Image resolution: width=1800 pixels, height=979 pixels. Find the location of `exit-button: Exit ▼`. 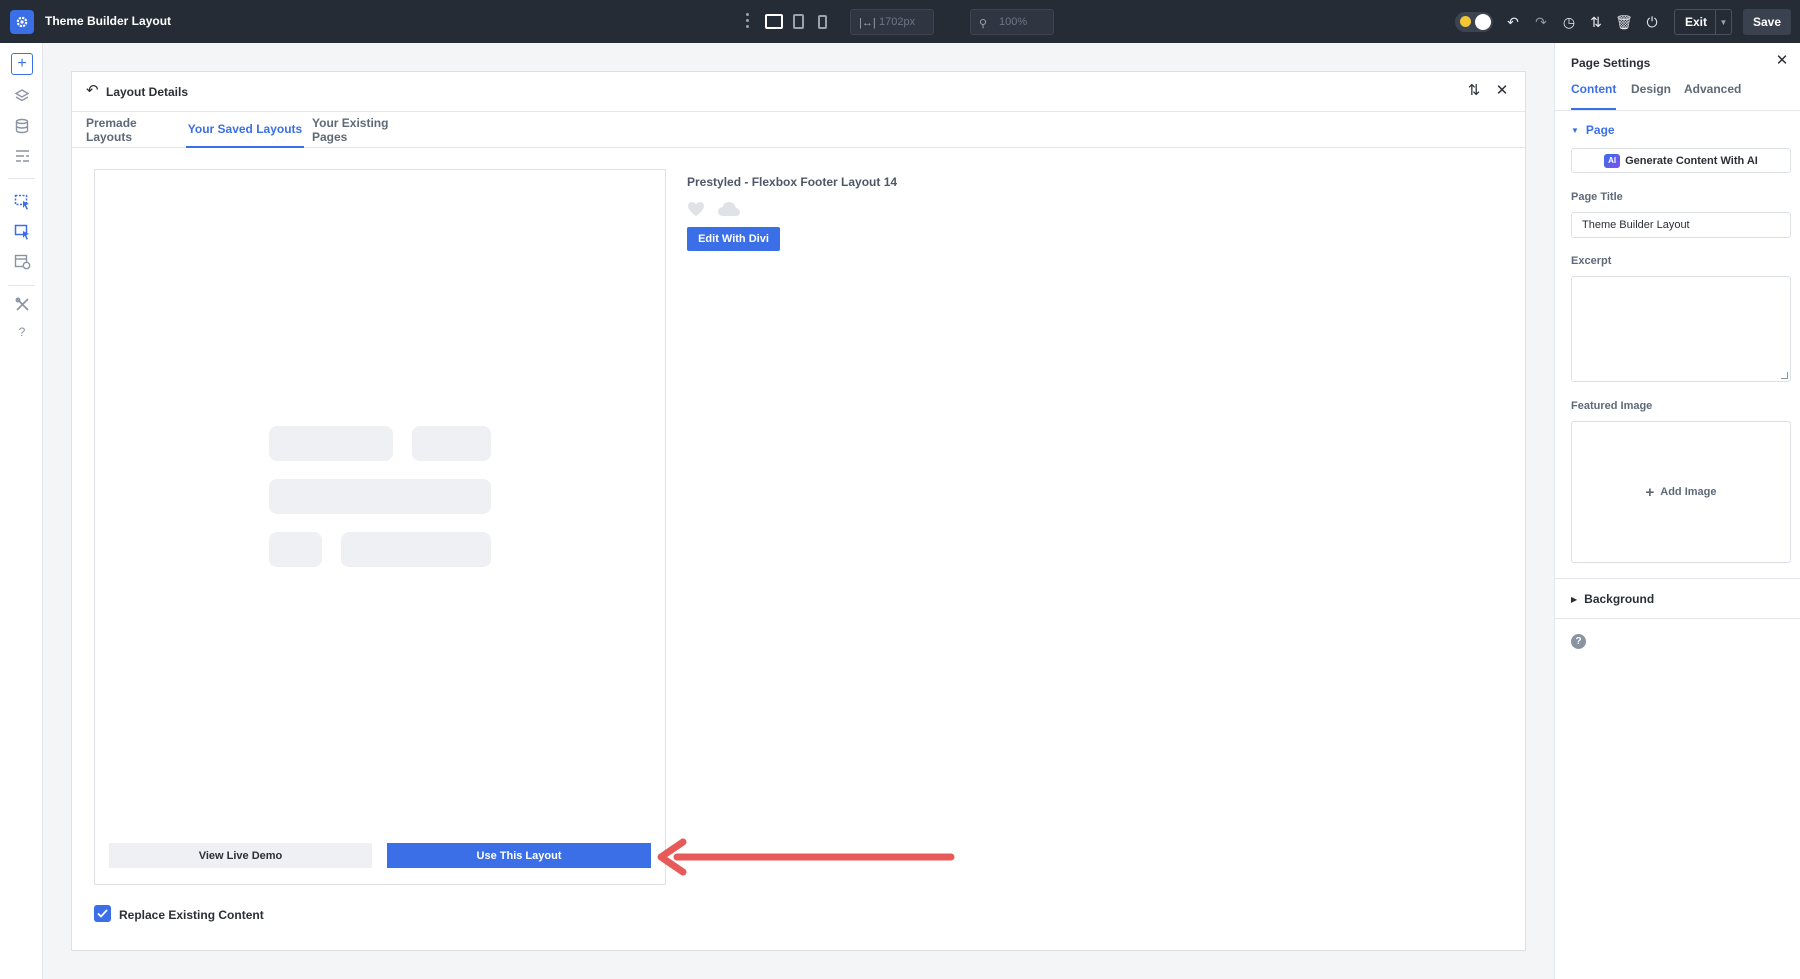

exit-button: Exit ▼ is located at coordinates (1703, 22).